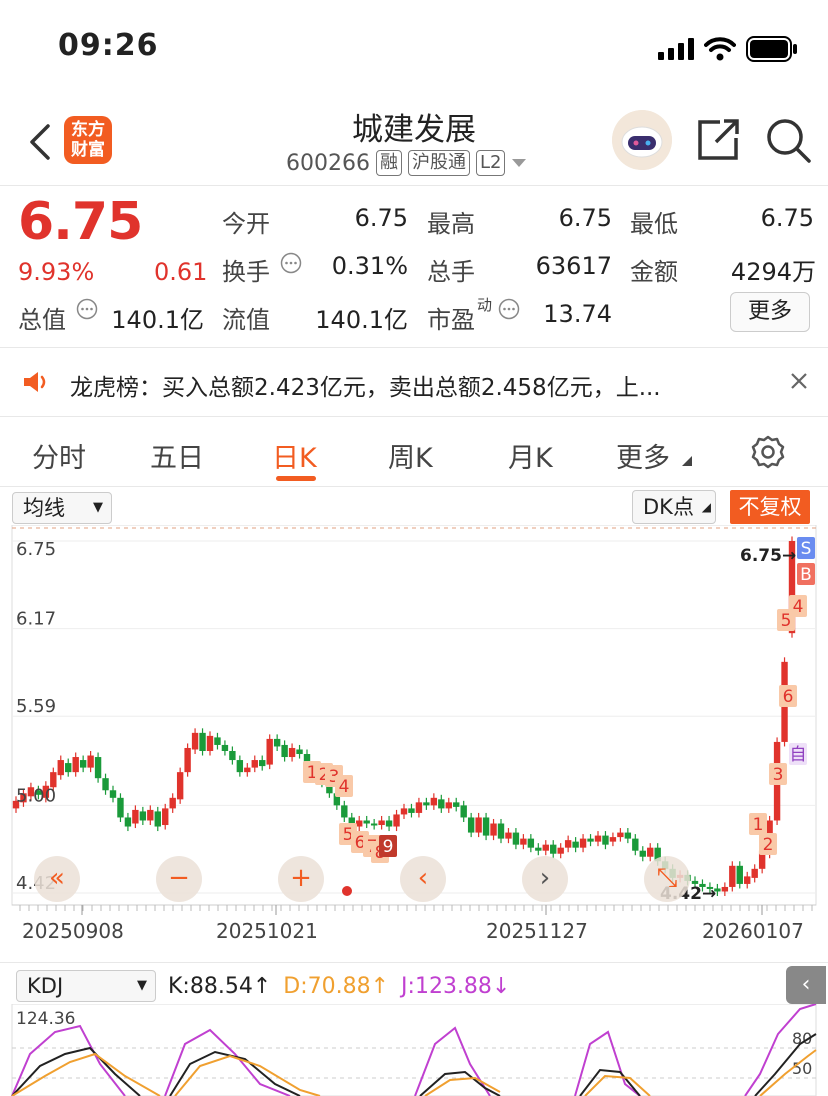  Describe the element at coordinates (36, 795) in the screenshot. I see `y-tick-label: 5.00` at that location.